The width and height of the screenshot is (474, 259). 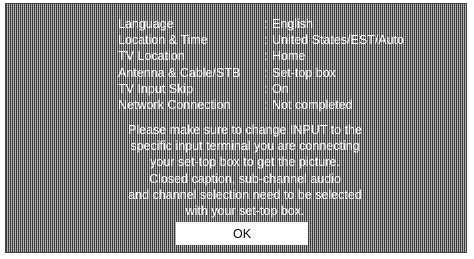 What do you see at coordinates (280, 88) in the screenshot?
I see `setting-value: On` at bounding box center [280, 88].